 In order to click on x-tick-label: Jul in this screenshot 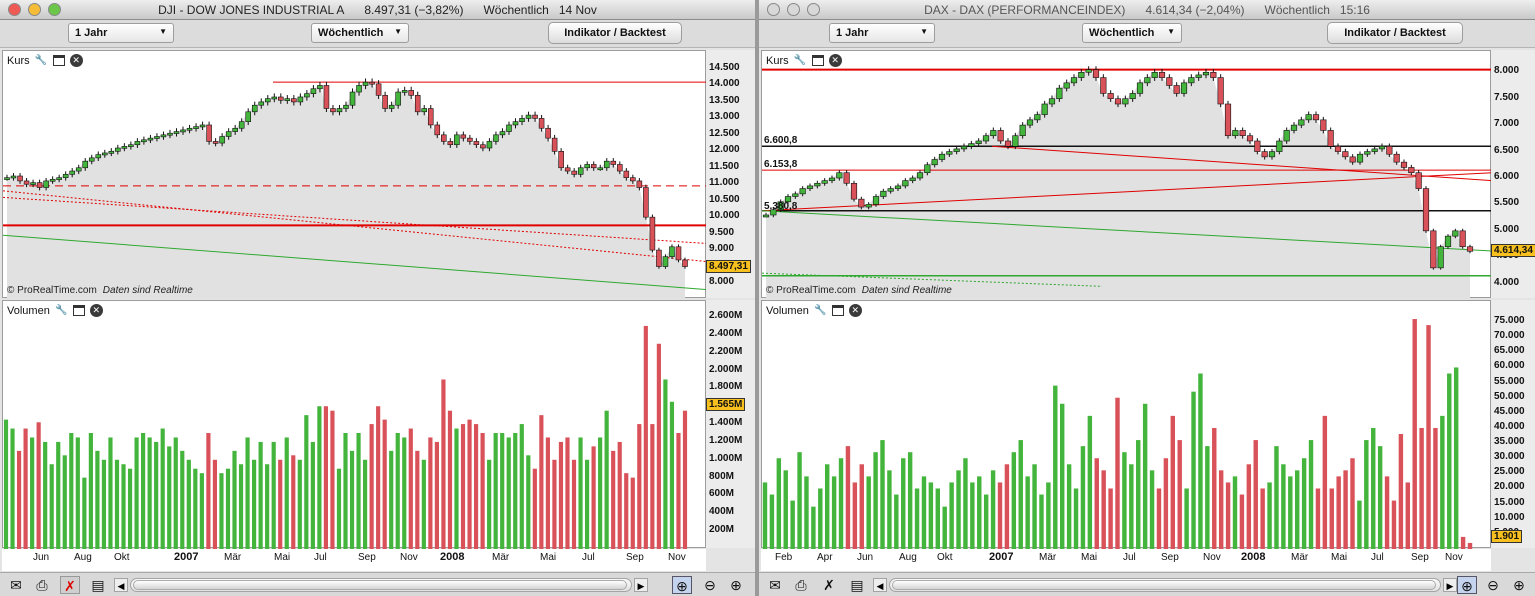, I will do `click(1129, 557)`.